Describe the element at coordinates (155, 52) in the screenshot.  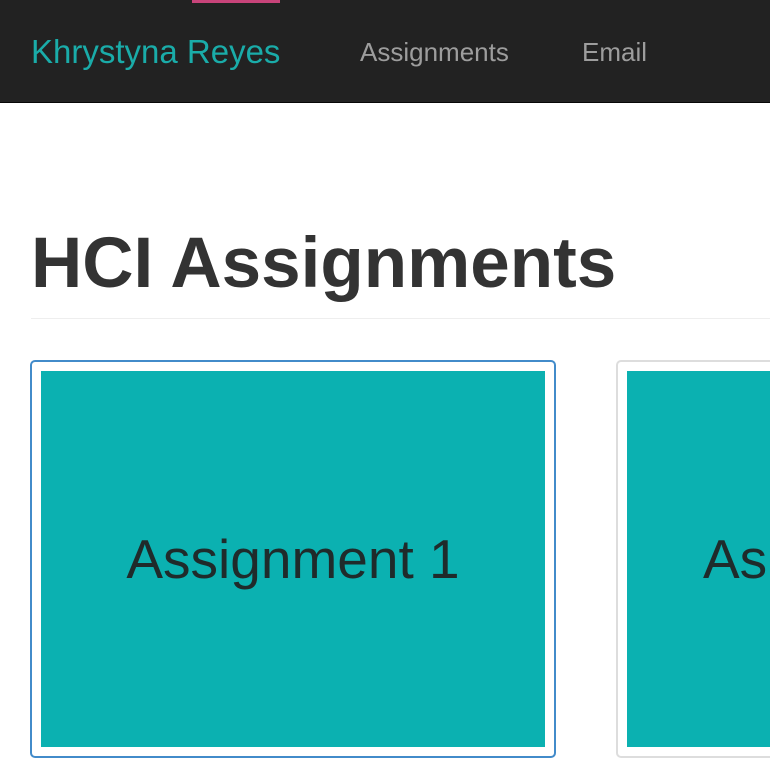
I see `brand-link: Khrystyna Reyes` at that location.